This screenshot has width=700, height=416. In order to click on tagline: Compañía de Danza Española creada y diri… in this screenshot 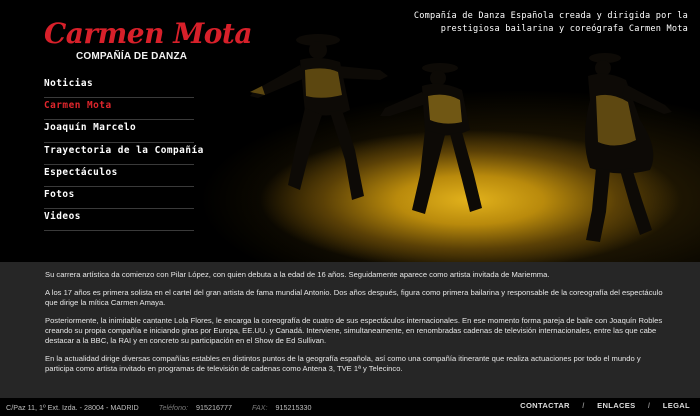, I will do `click(538, 22)`.